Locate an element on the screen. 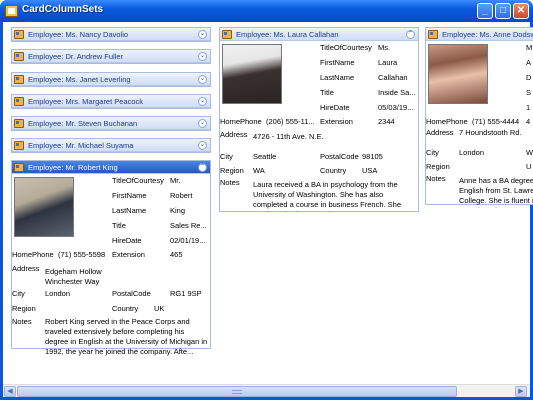 This screenshot has width=533, height=400. value-region: WA is located at coordinates (259, 170).